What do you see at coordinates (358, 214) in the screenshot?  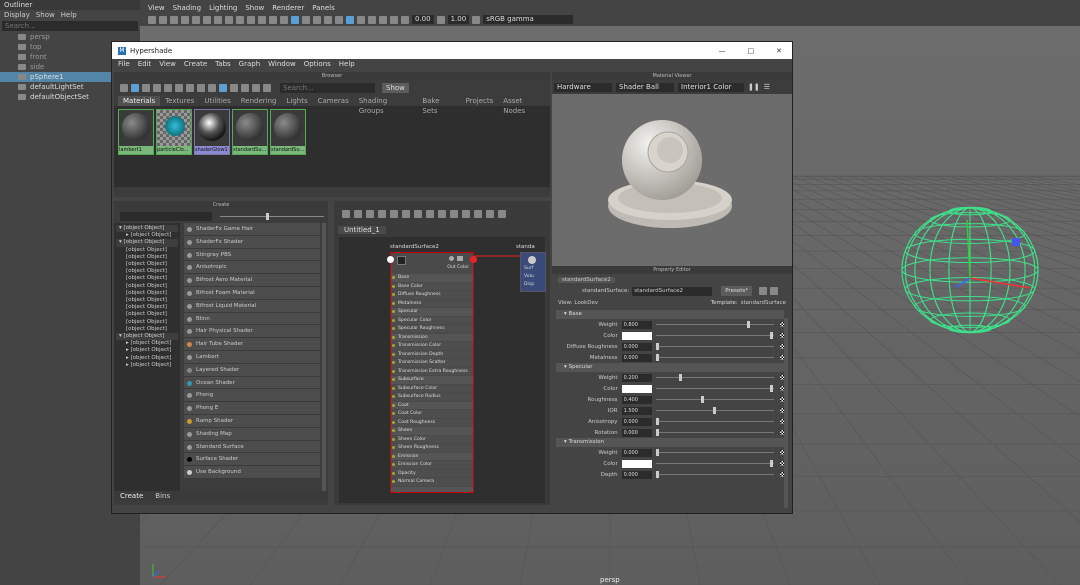 I see `frame-selection-icon` at bounding box center [358, 214].